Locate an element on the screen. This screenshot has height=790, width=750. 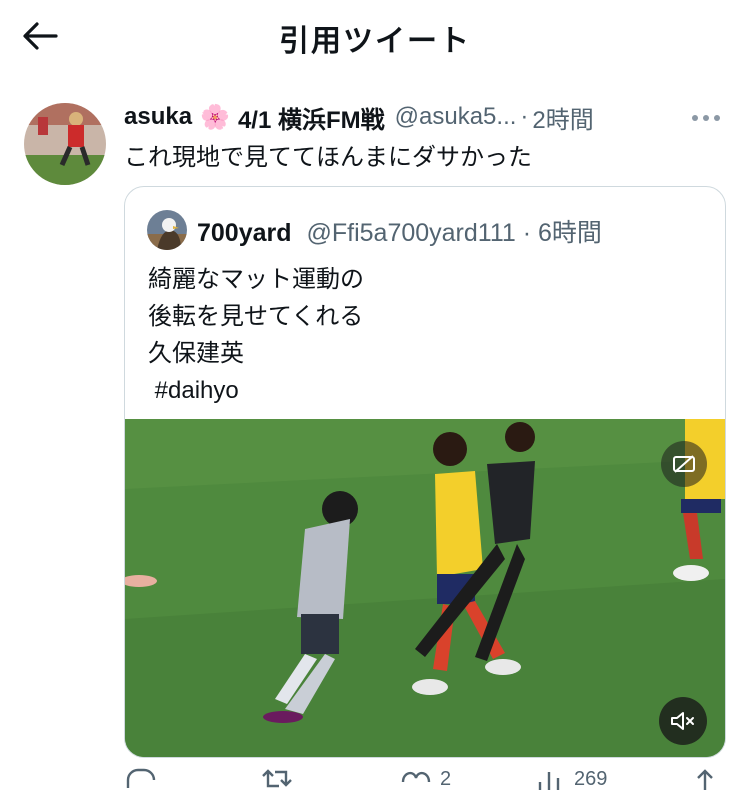
top-bar: 引用ツイート is located at coordinates (375, 36).